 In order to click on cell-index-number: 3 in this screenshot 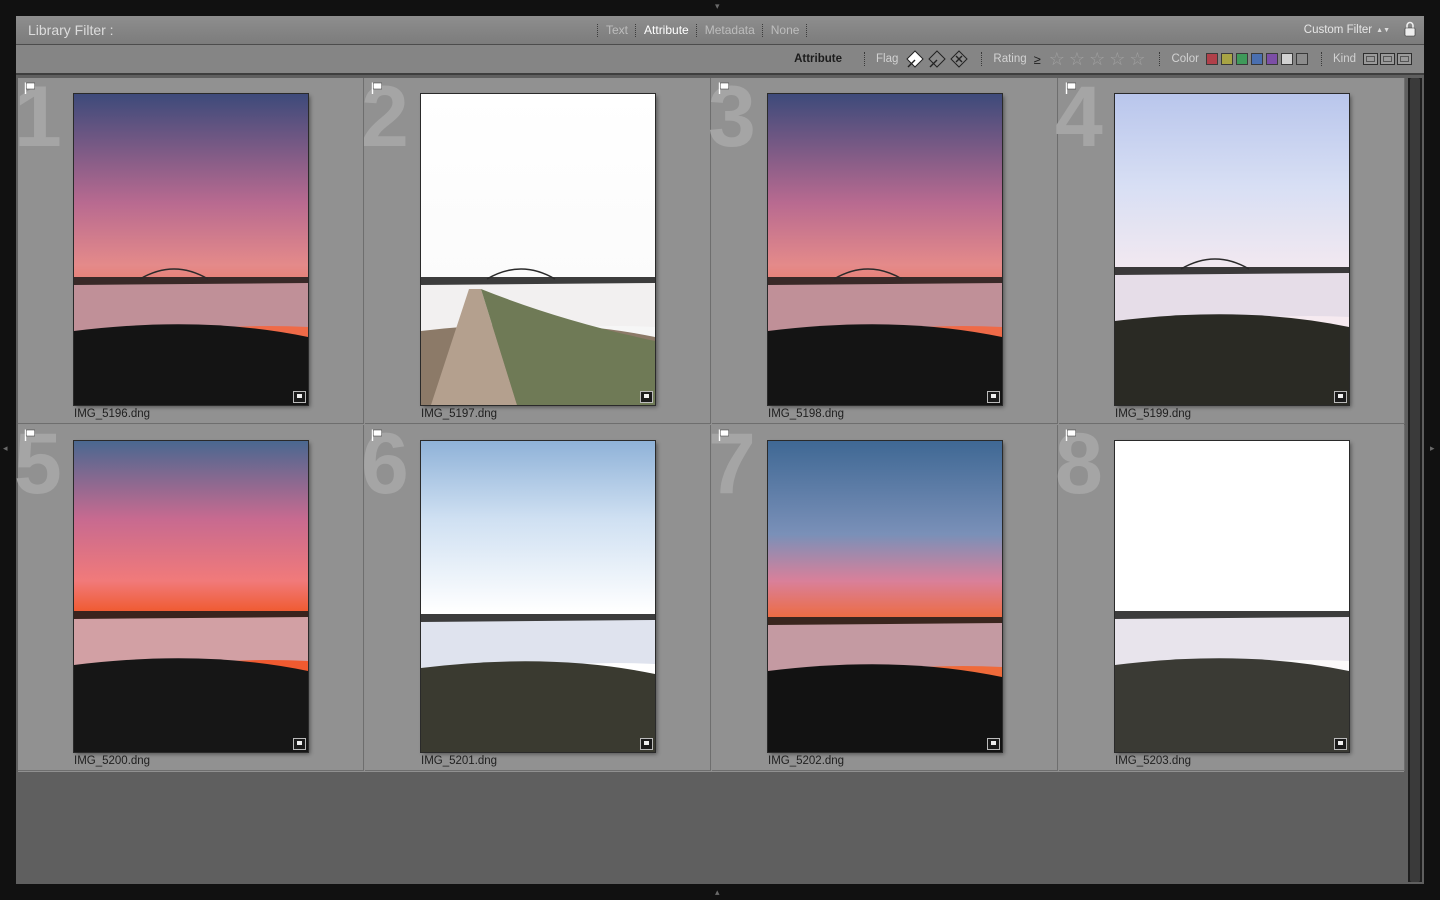, I will do `click(732, 117)`.